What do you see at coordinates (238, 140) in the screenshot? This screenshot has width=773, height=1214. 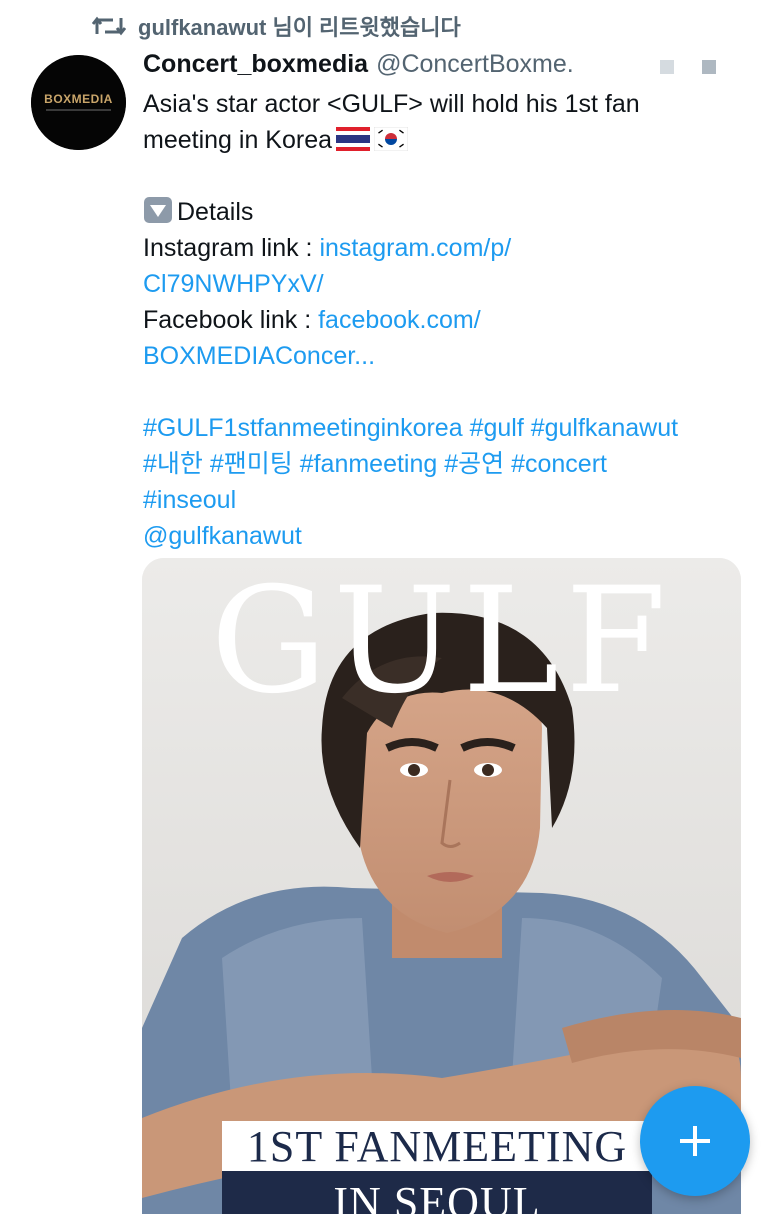 I see `tweet-text-segment: meeting in Korea` at bounding box center [238, 140].